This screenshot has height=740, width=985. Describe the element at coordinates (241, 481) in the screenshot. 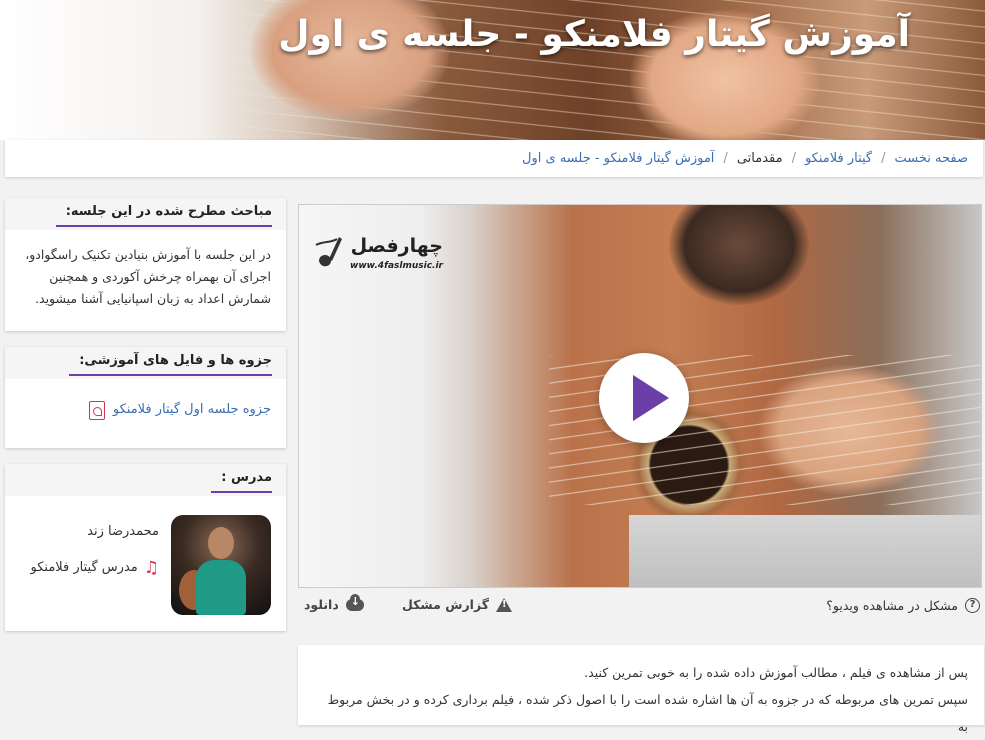

I see `teacher-card-title: مدرس :` at that location.